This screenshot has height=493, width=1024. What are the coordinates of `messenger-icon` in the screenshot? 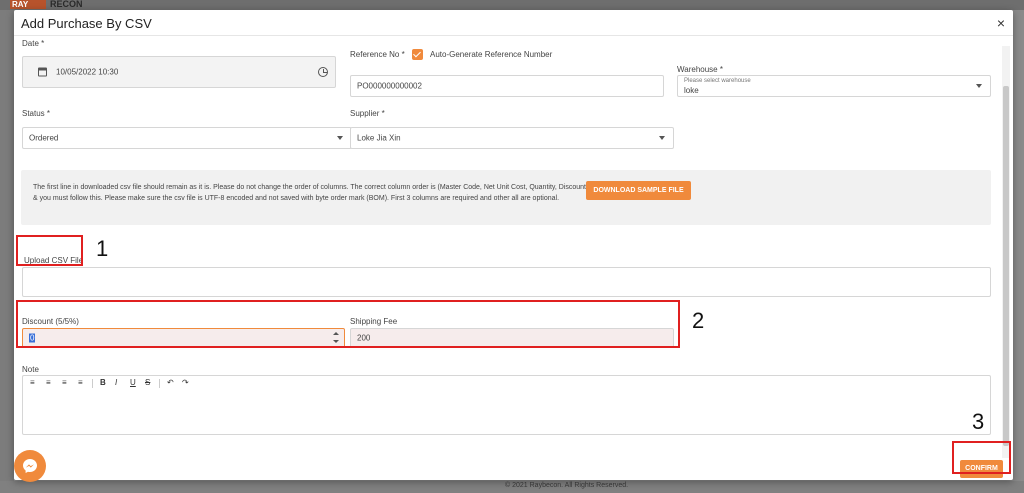 It's located at (30, 466).